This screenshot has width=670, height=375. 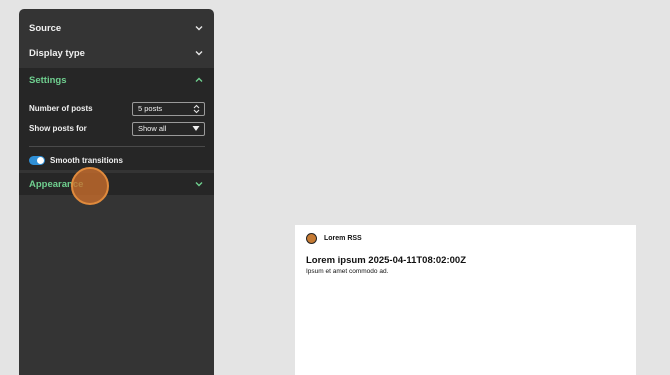 I want to click on updown-stepper-icon, so click(x=196, y=109).